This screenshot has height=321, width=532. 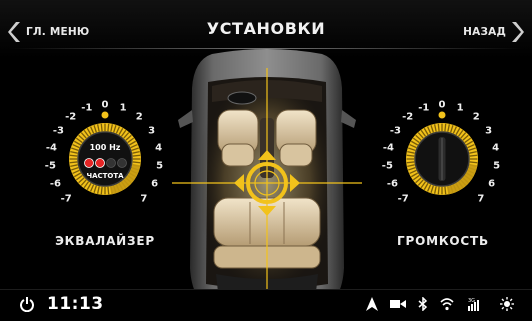 What do you see at coordinates (518, 32) in the screenshot?
I see `chevron-right-icon` at bounding box center [518, 32].